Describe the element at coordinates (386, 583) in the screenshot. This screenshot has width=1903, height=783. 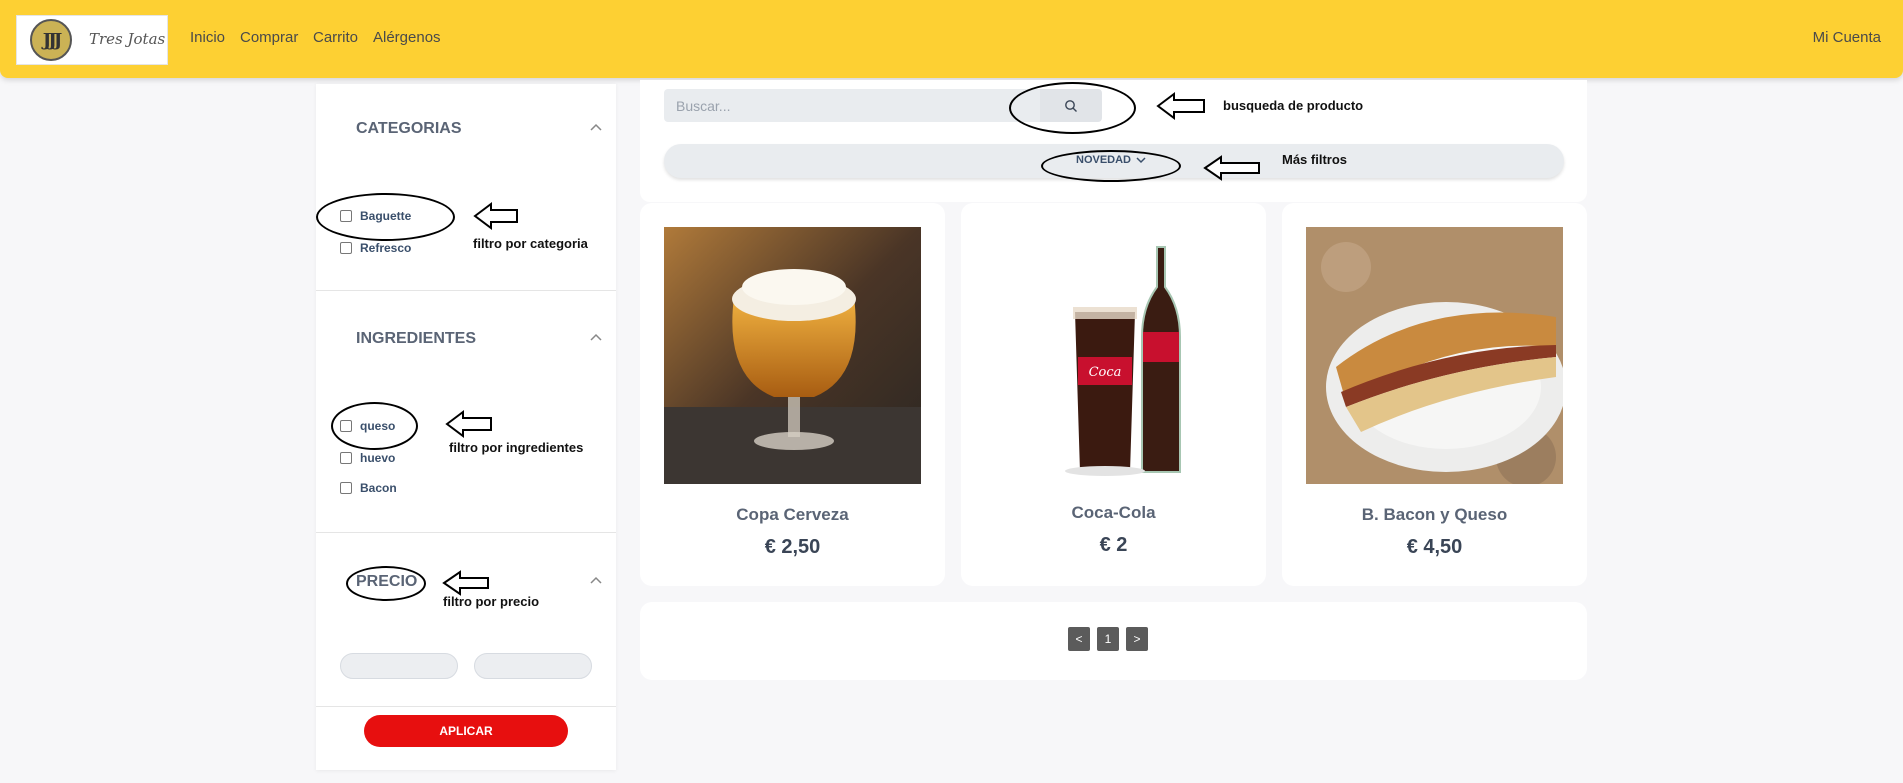
I see `annotation-ellipse-price` at that location.